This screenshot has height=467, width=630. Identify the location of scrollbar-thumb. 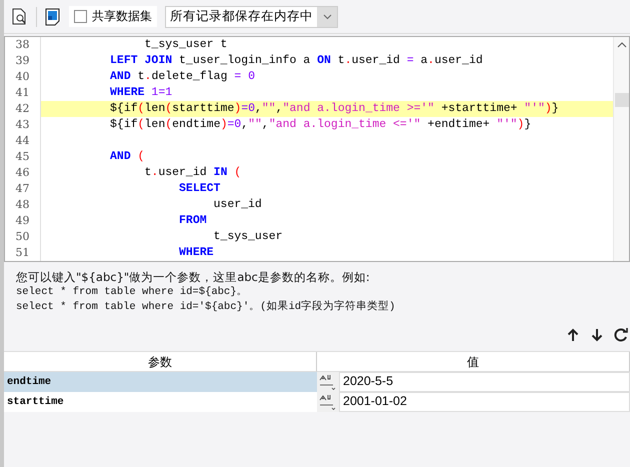
(621, 100).